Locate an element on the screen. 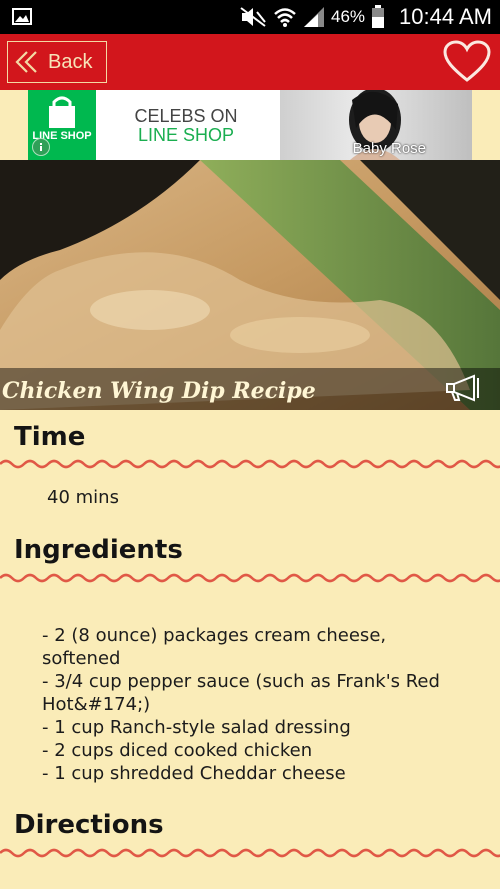 This screenshot has width=500, height=889. list-item: - 2 cups diced cooked chicken is located at coordinates (177, 750).